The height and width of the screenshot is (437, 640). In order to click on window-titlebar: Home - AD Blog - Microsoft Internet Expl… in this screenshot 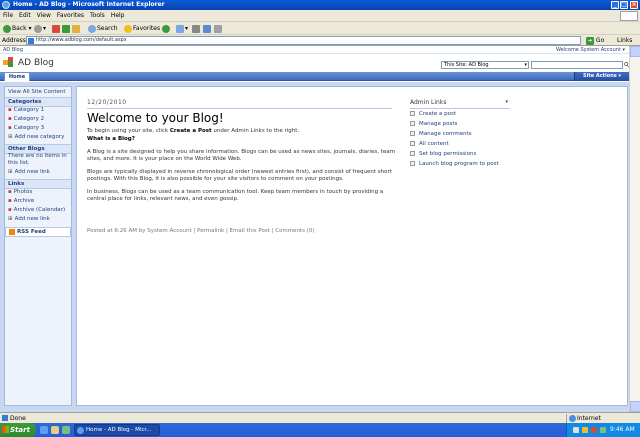, I will do `click(320, 5)`.